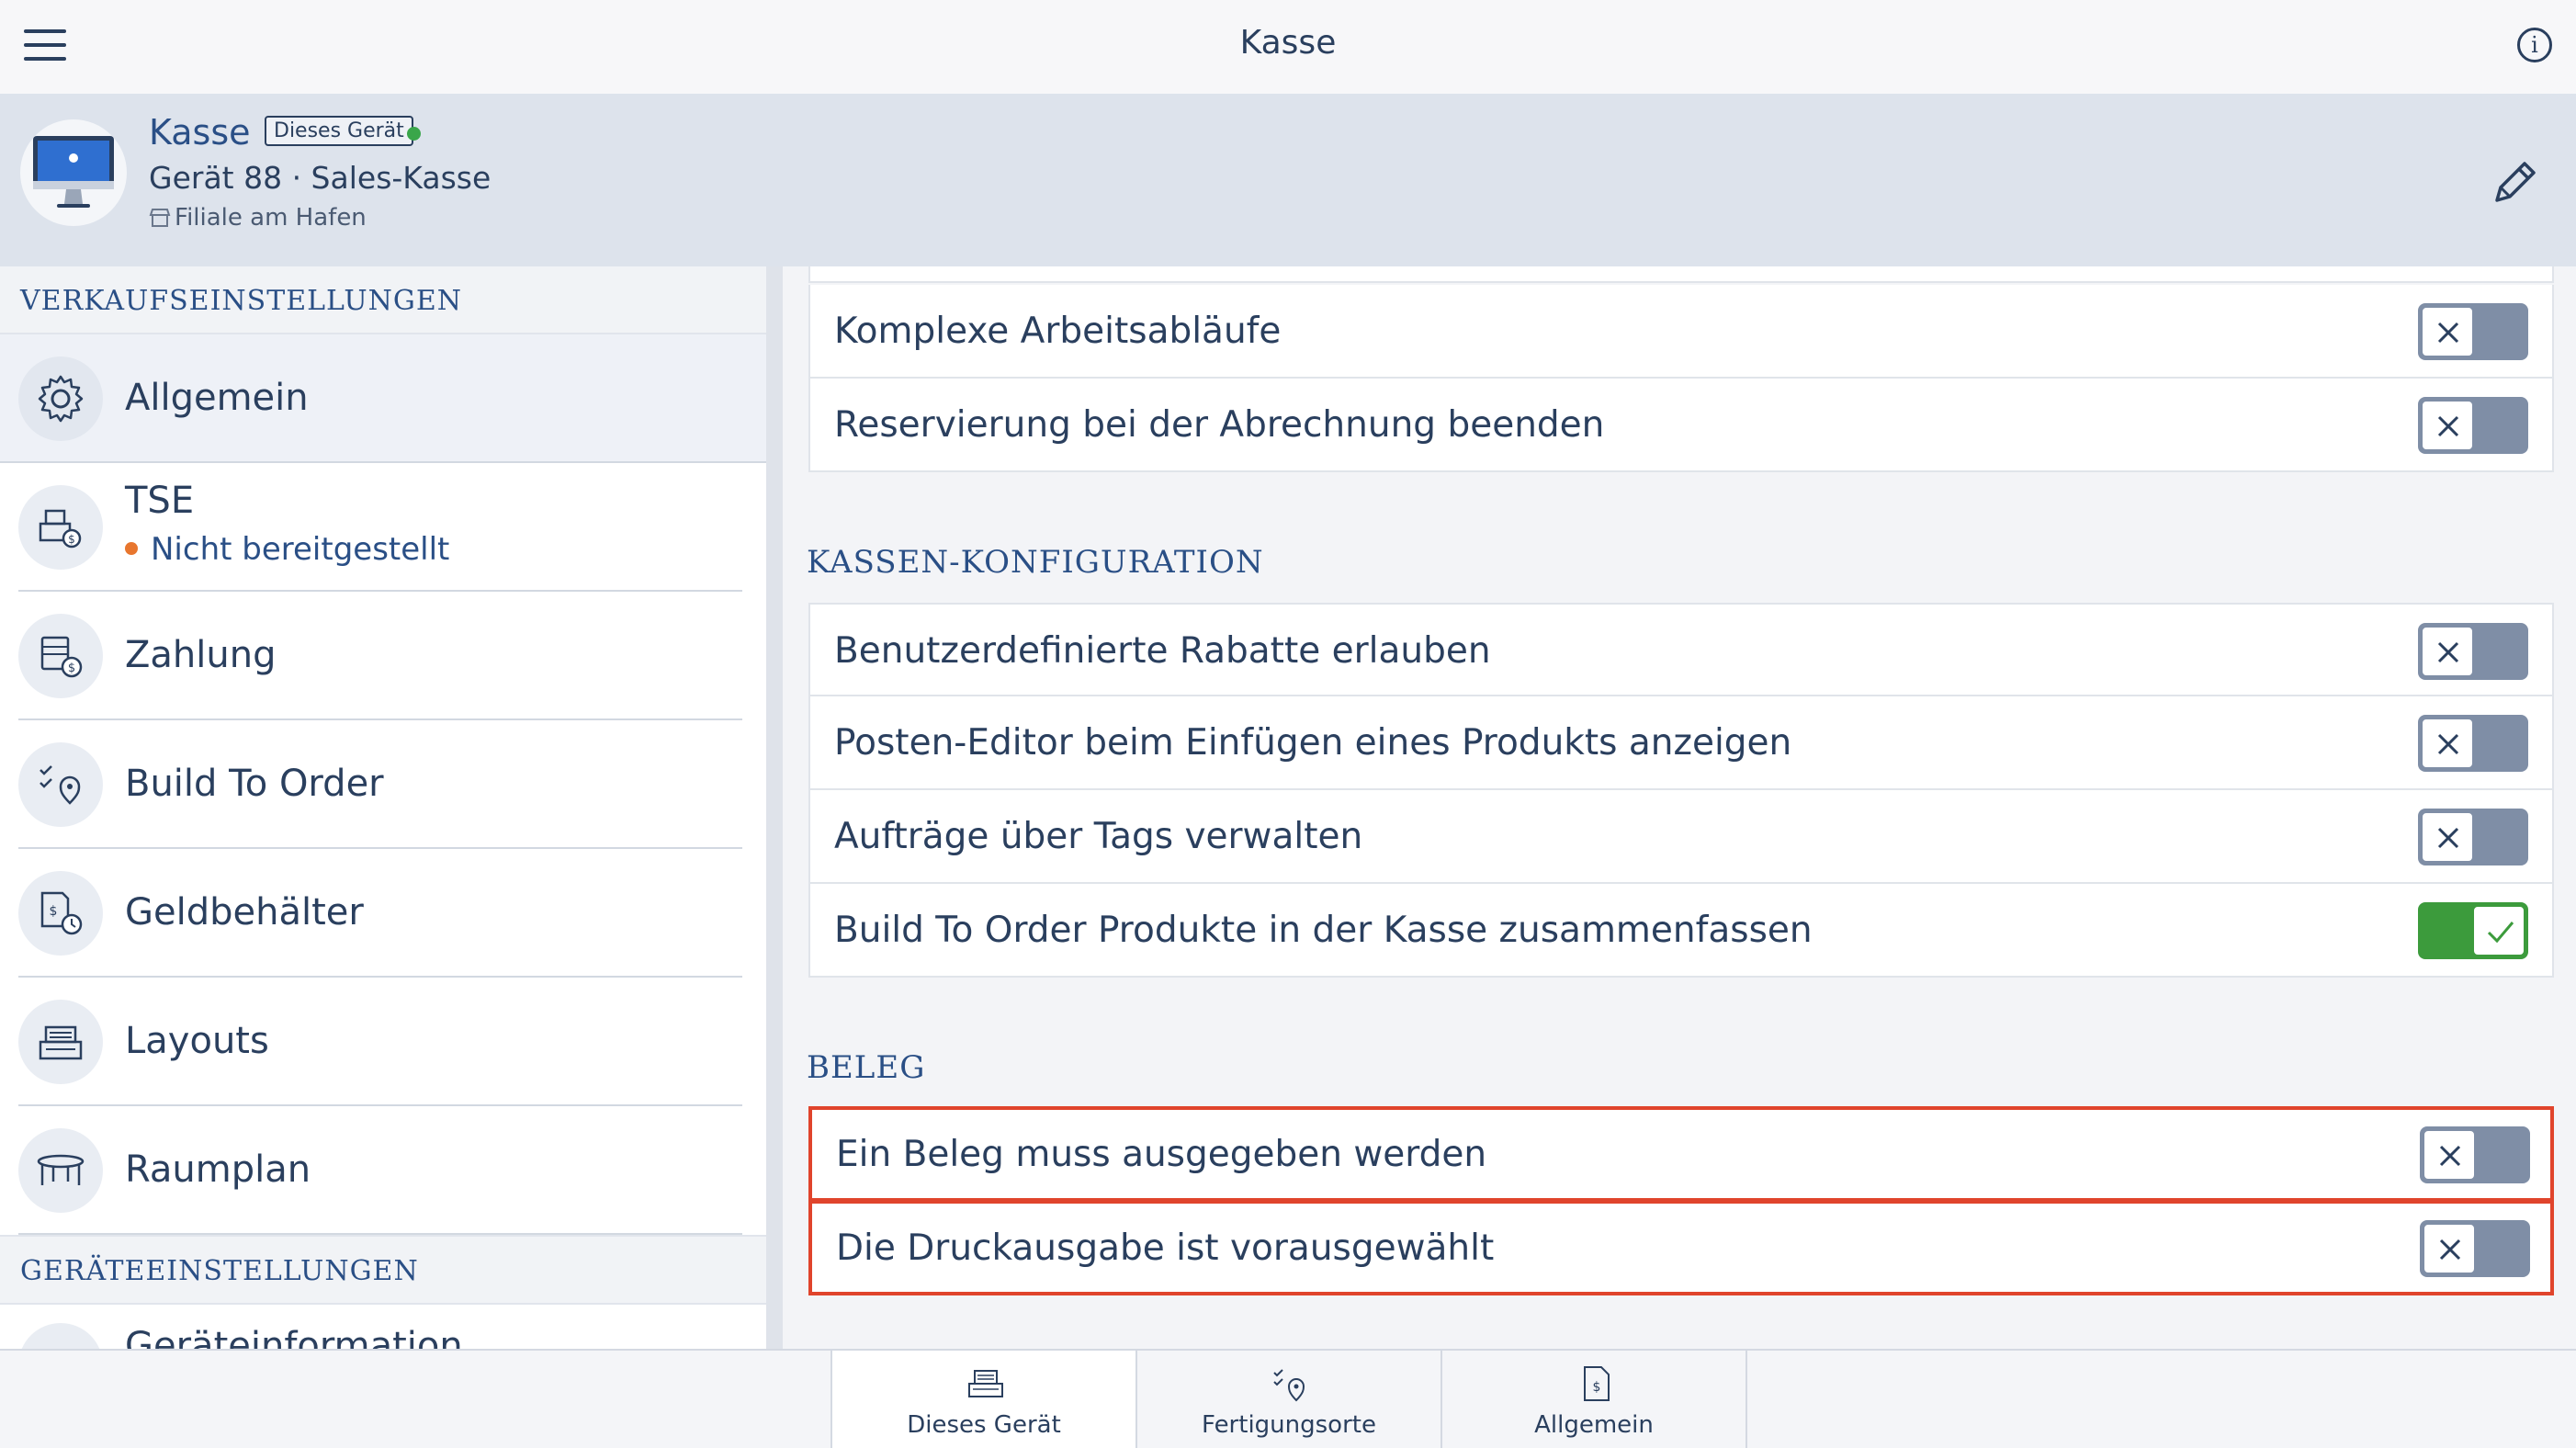  I want to click on cash-drawer-icon: $, so click(60, 913).